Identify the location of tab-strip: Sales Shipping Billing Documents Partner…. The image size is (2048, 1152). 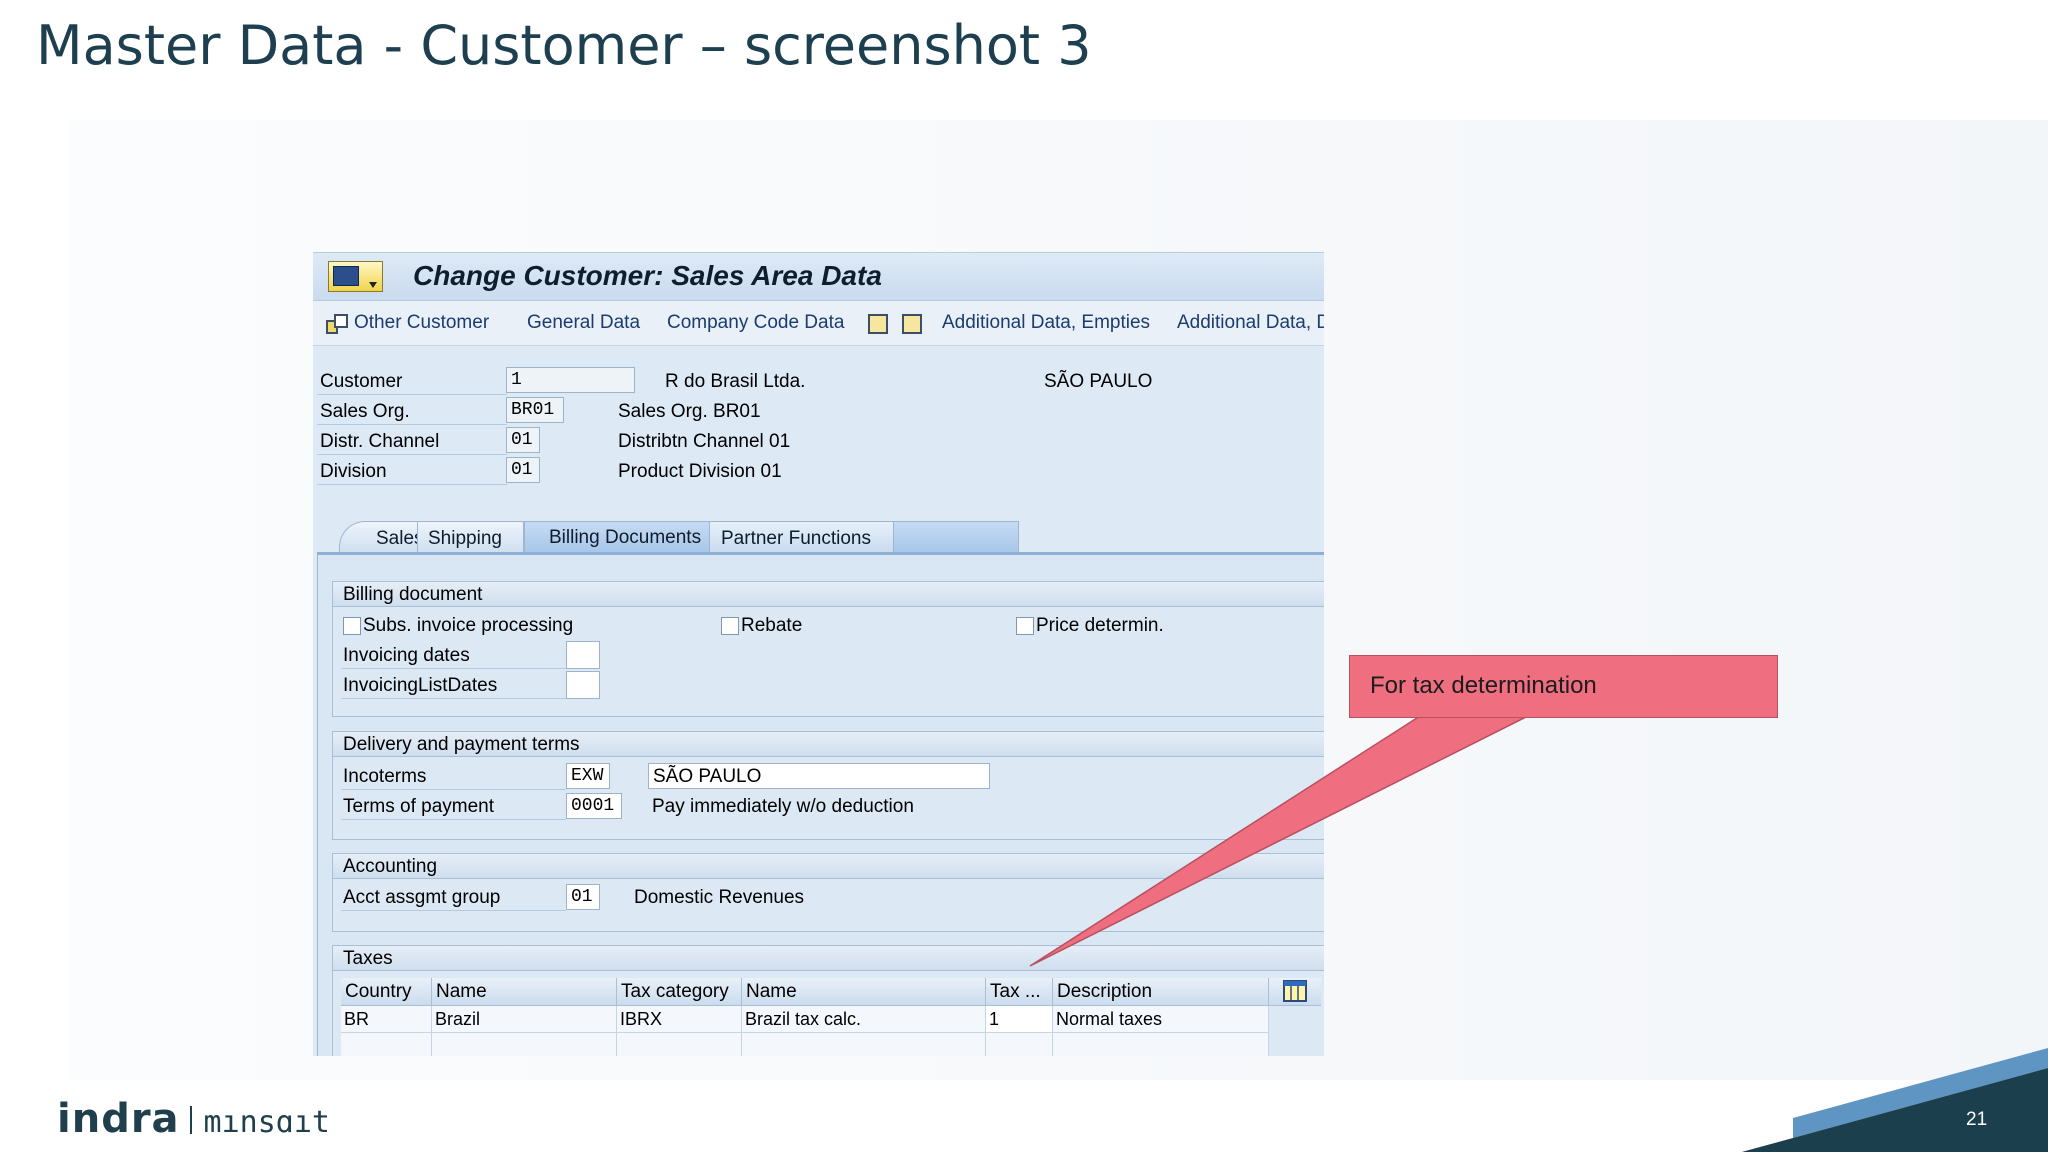
(818, 535).